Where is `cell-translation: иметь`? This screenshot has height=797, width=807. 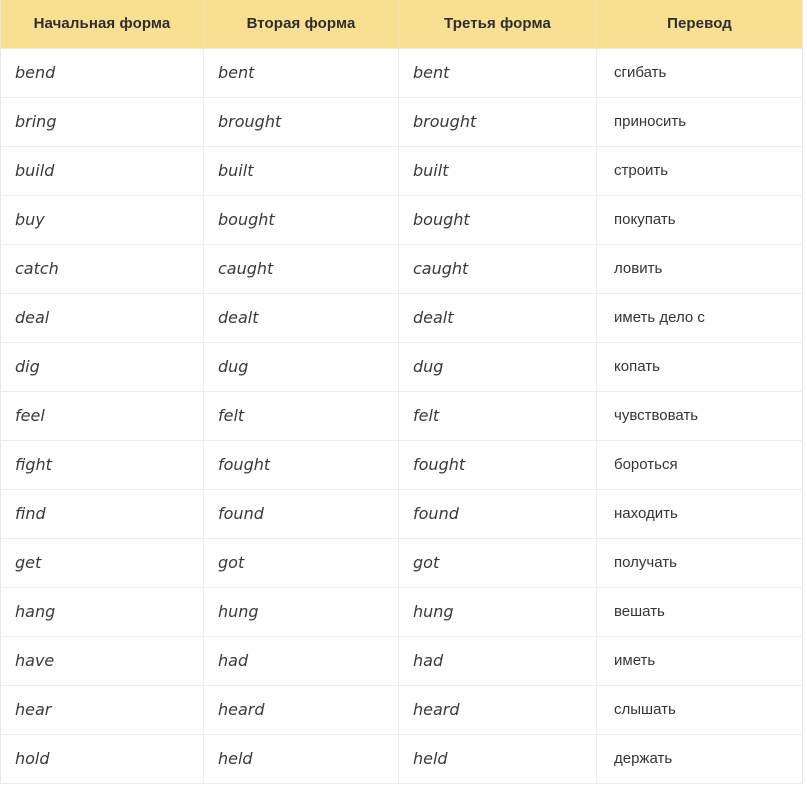
cell-translation: иметь is located at coordinates (699, 661).